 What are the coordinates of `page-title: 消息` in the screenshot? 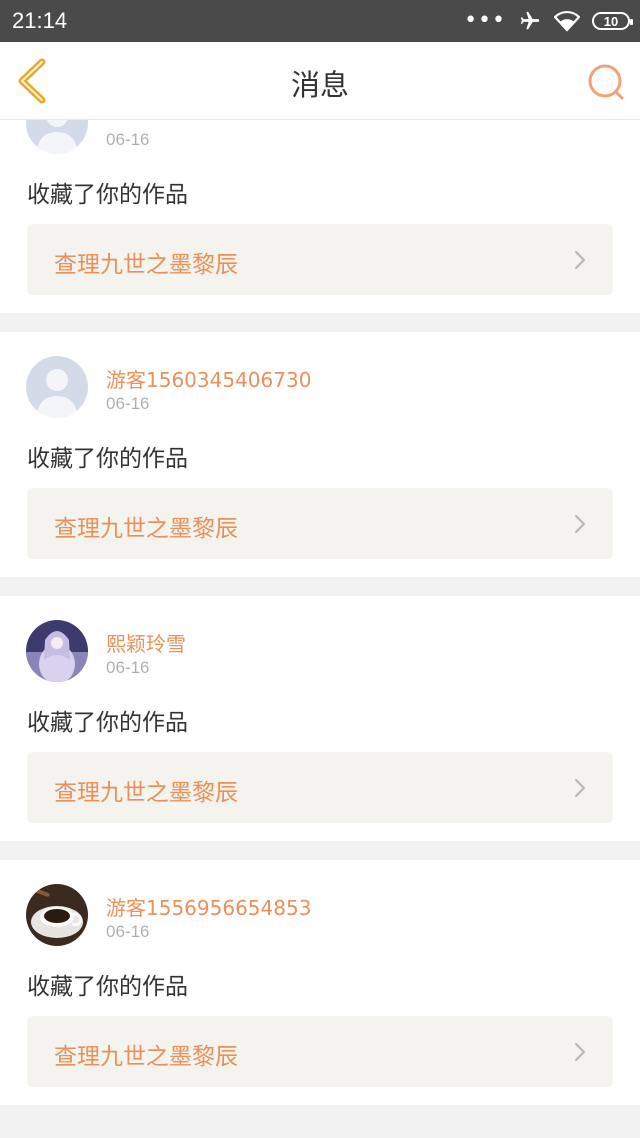 It's located at (319, 85).